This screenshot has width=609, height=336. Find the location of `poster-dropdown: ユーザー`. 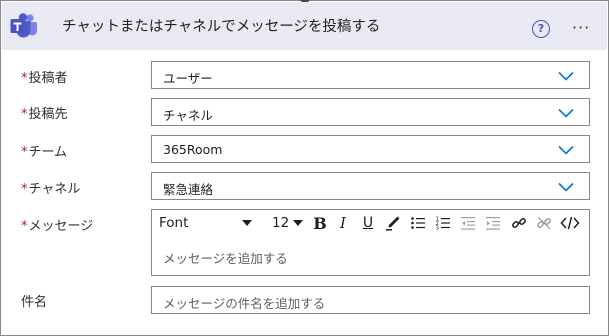

poster-dropdown: ユーザー is located at coordinates (370, 75).